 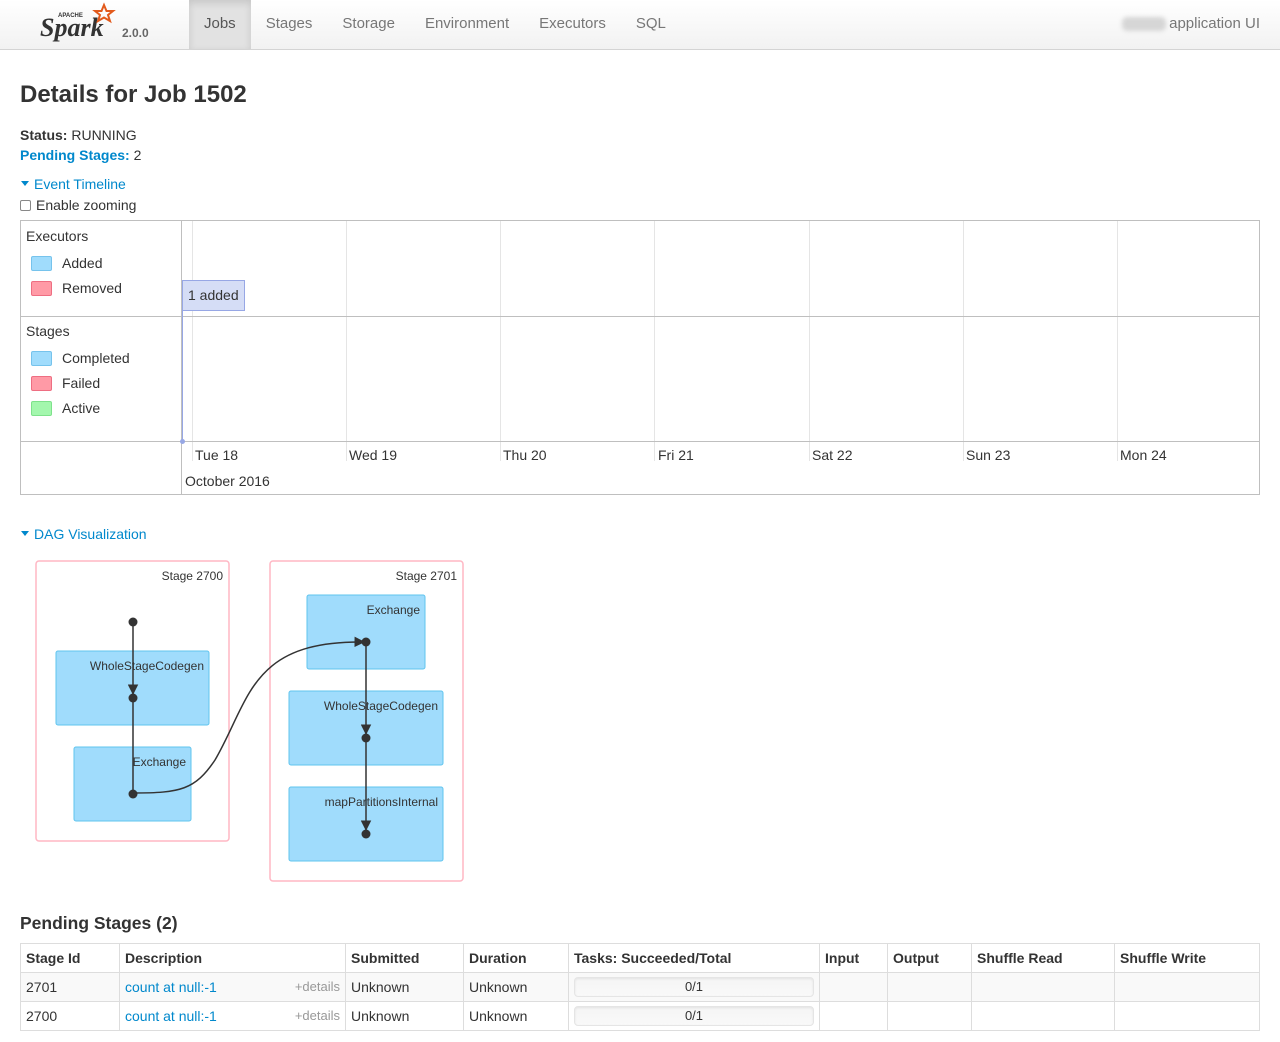 What do you see at coordinates (640, 441) in the screenshot?
I see `axis-divider` at bounding box center [640, 441].